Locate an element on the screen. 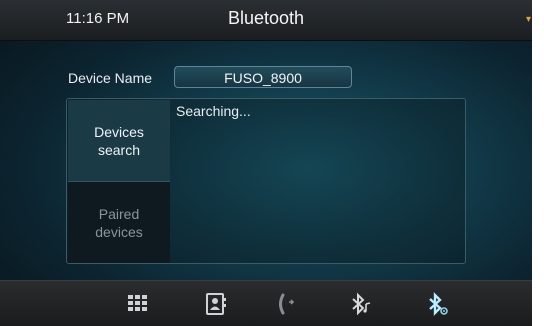  page-title: Bluetooth is located at coordinates (266, 18).